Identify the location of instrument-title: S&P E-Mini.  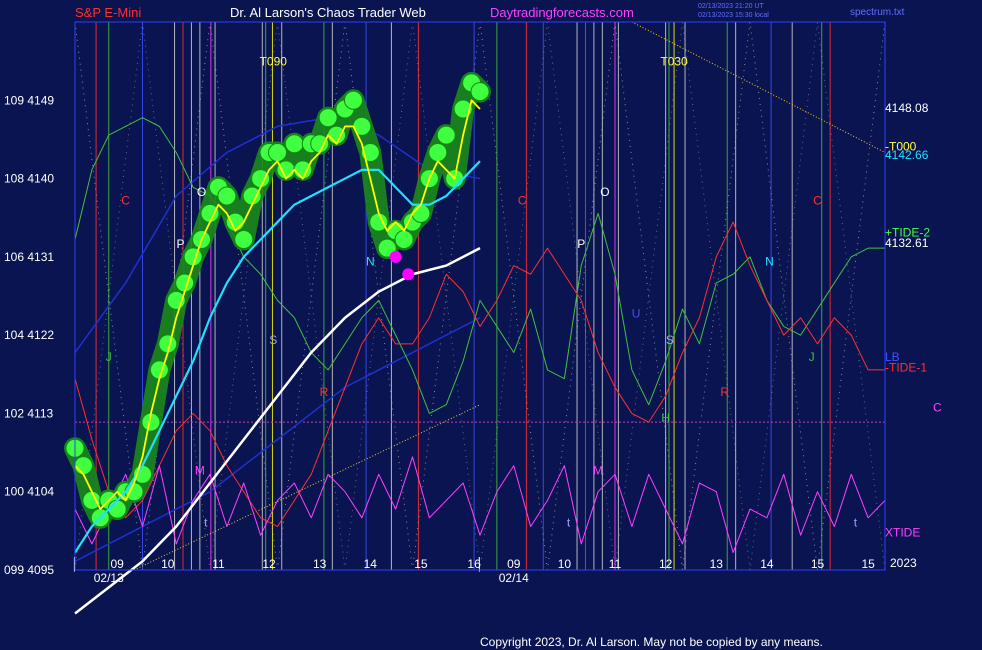
(108, 12).